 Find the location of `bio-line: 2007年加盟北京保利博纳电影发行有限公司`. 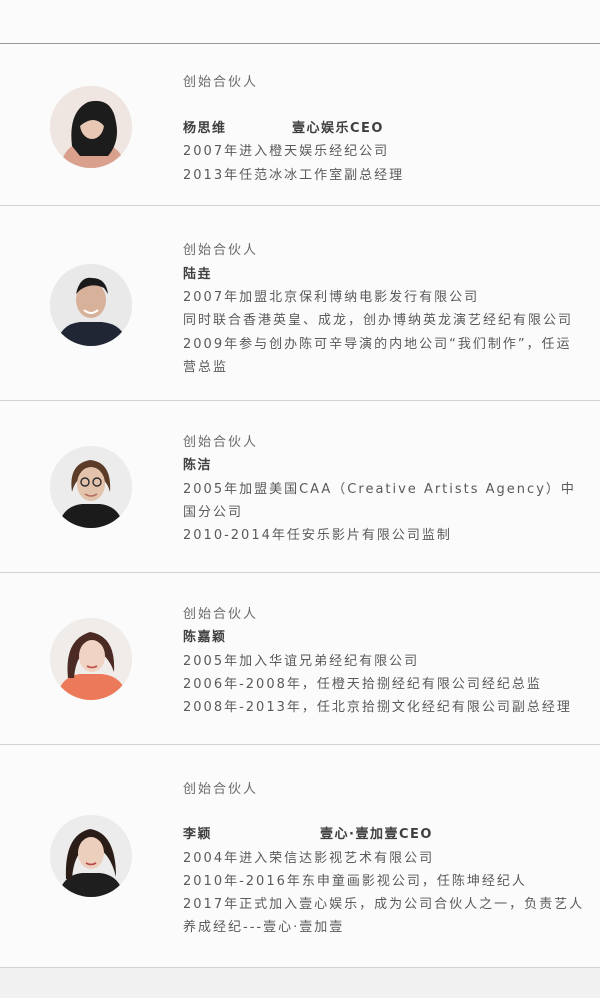

bio-line: 2007年加盟北京保利博纳电影发行有限公司 is located at coordinates (331, 297).